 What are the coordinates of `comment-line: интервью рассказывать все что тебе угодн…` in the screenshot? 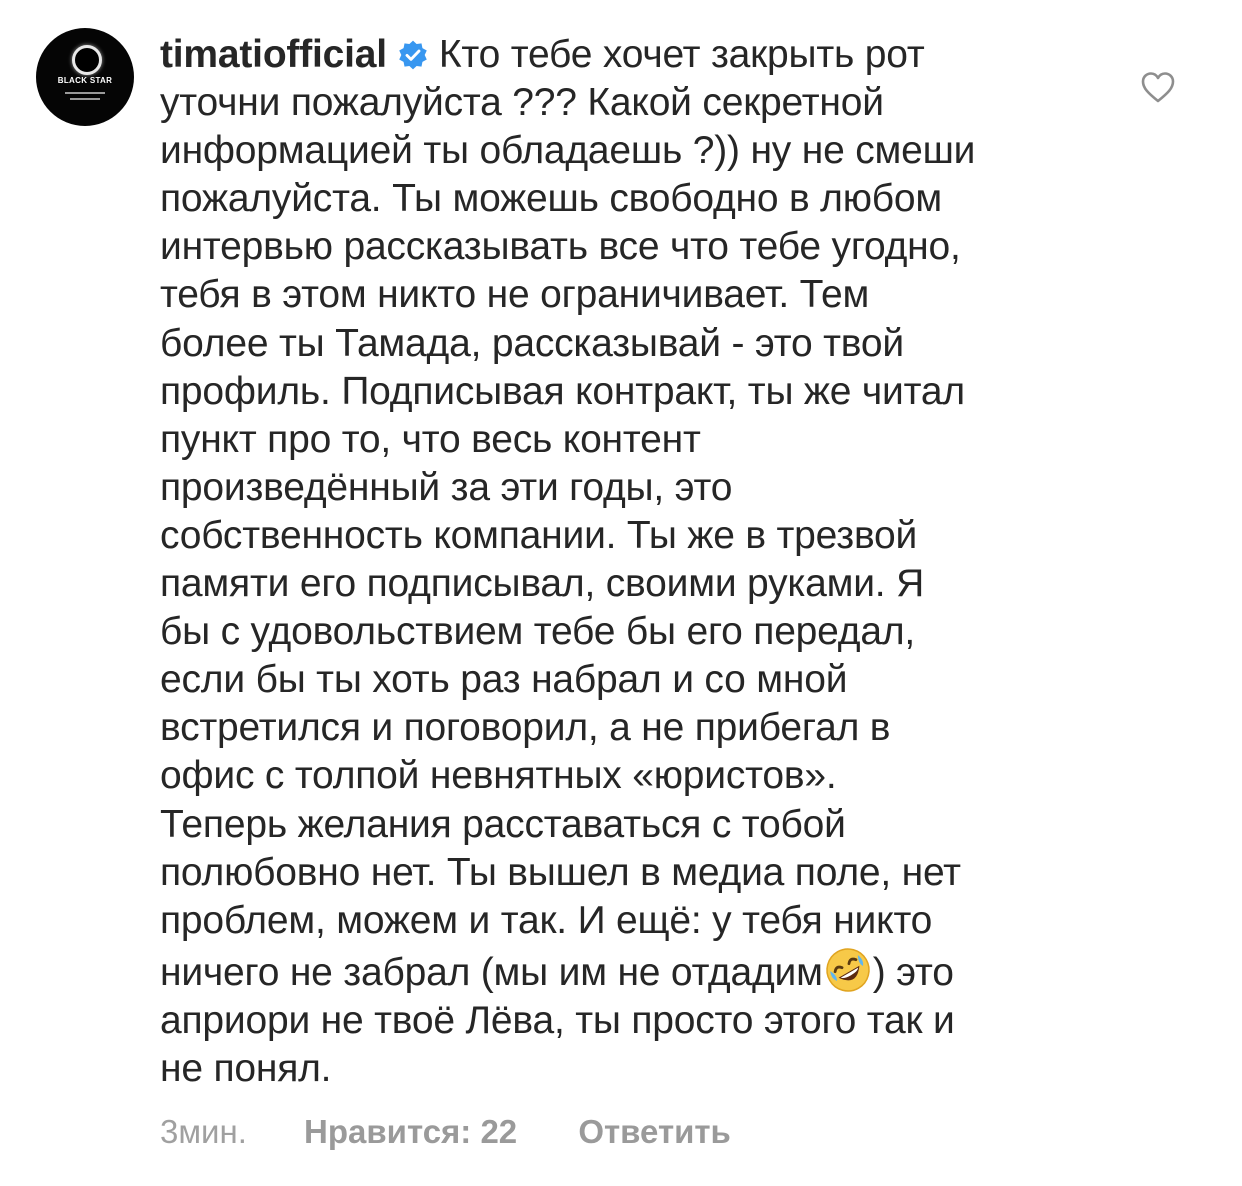 It's located at (560, 247).